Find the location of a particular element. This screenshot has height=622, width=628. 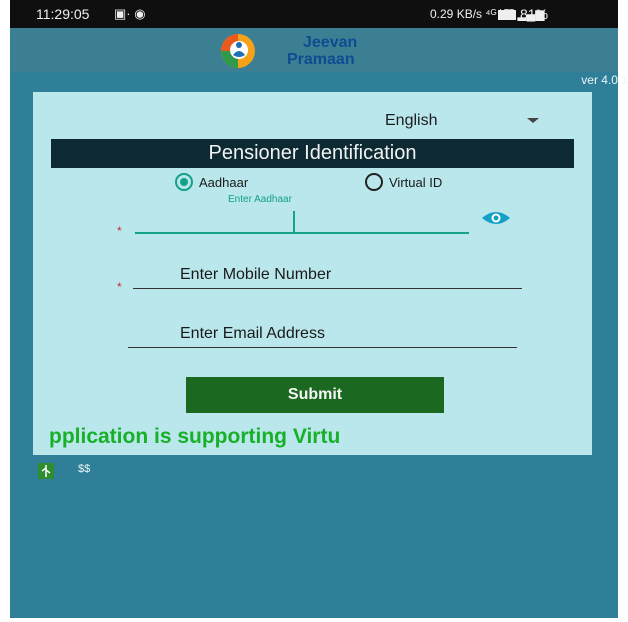

radio-aadhaar-label: Aadhaar is located at coordinates (224, 182).